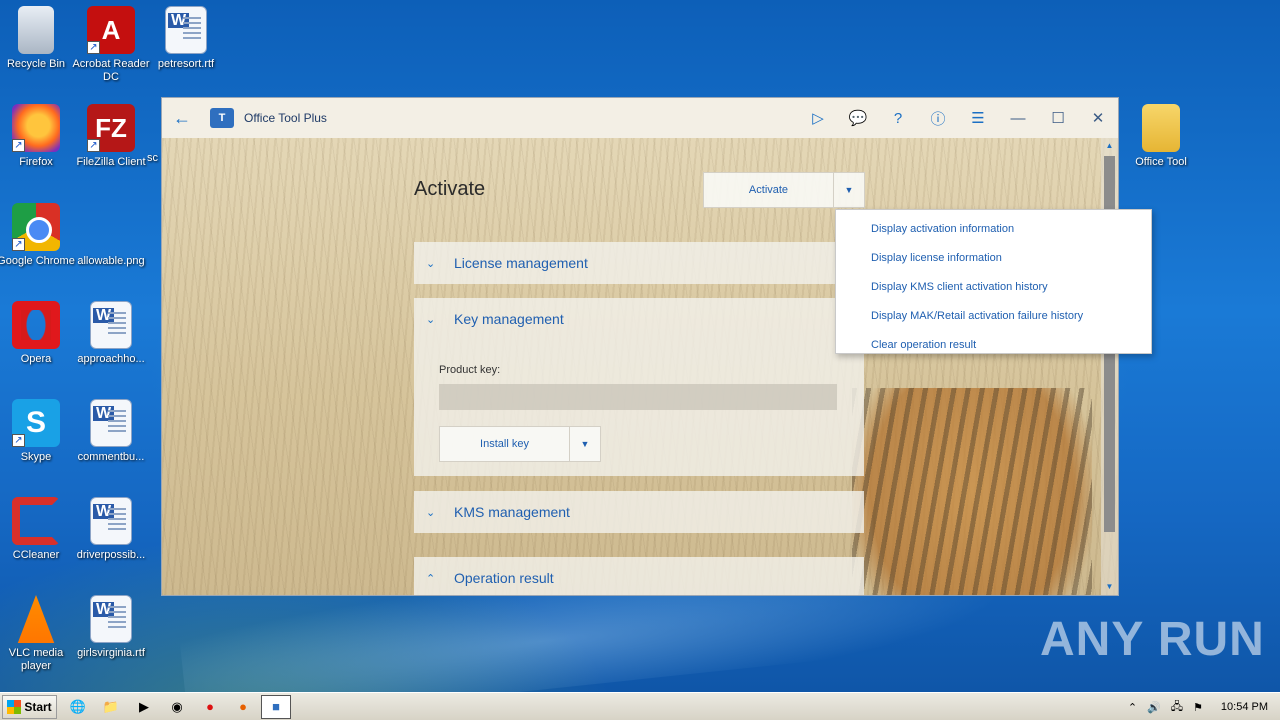  I want to click on product-key-label: Product key:, so click(470, 370).